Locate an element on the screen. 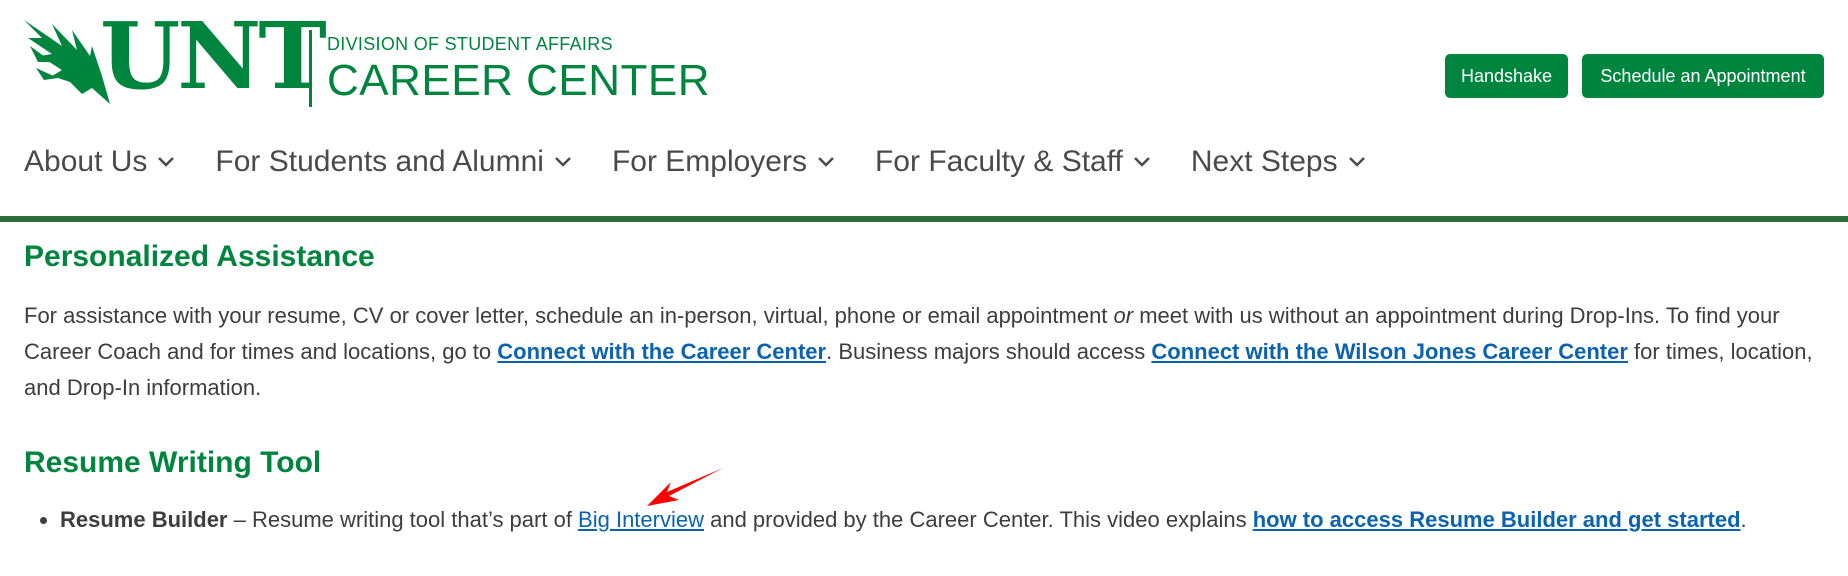  text-segment: – Resume writing tool that’s part of is located at coordinates (403, 519).